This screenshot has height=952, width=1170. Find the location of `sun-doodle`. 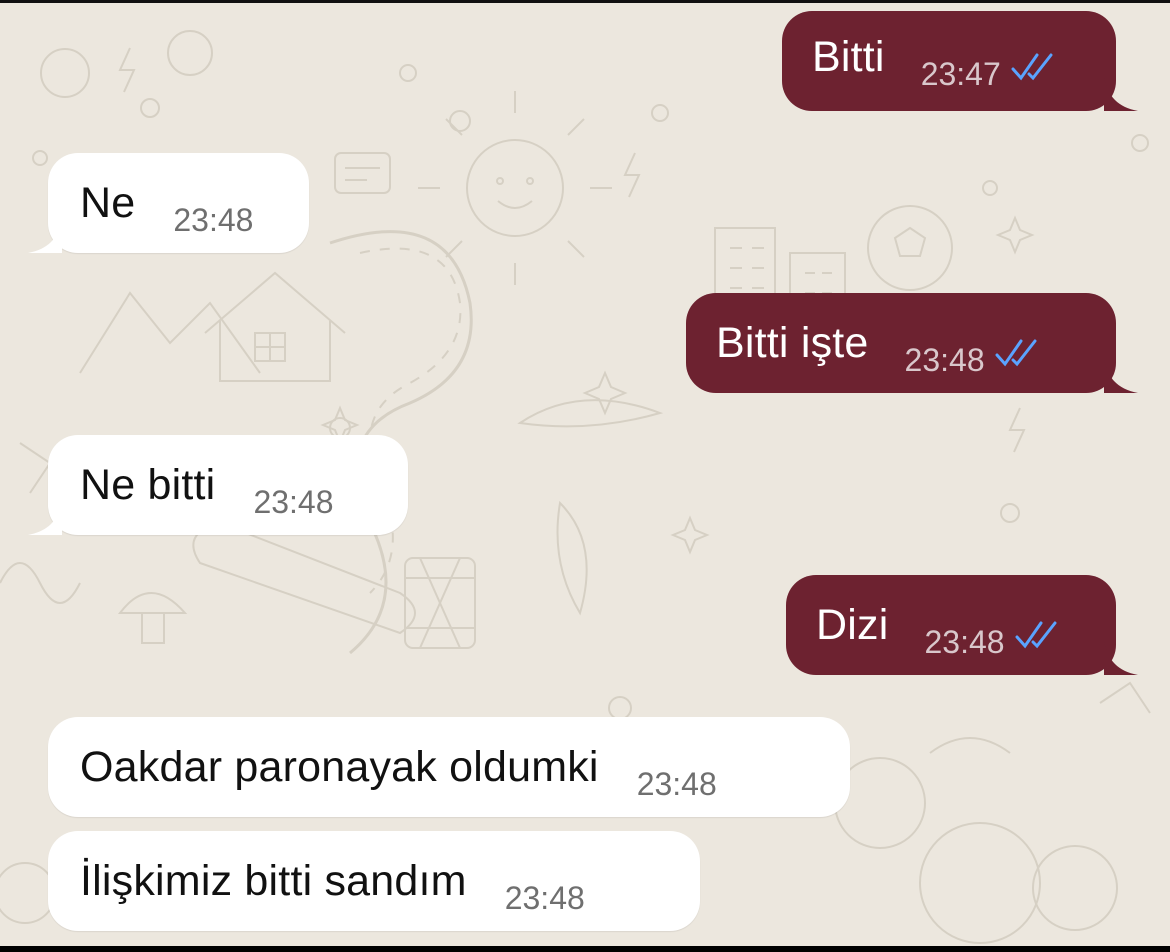

sun-doodle is located at coordinates (515, 188).